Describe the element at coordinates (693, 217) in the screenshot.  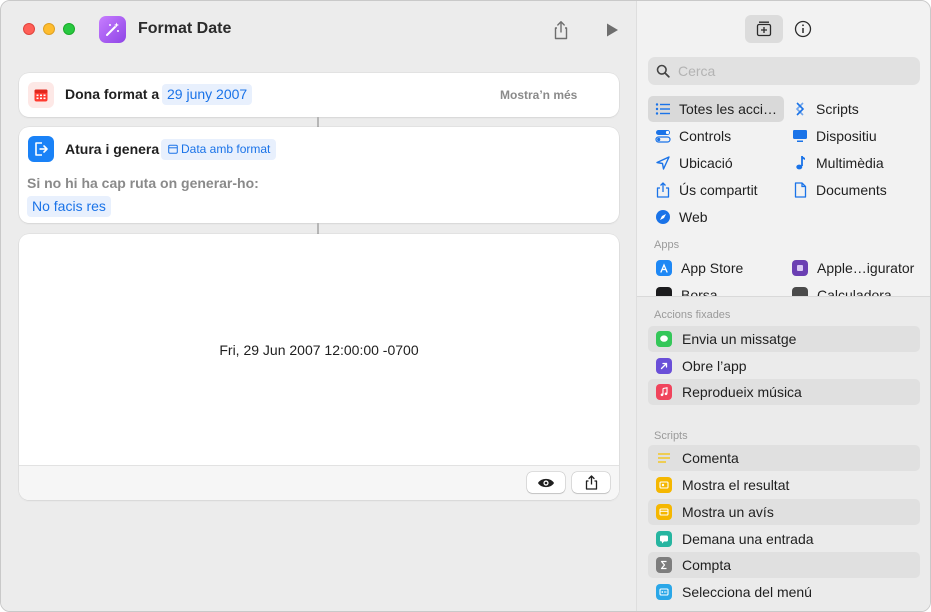
I see `category-label: Web` at that location.